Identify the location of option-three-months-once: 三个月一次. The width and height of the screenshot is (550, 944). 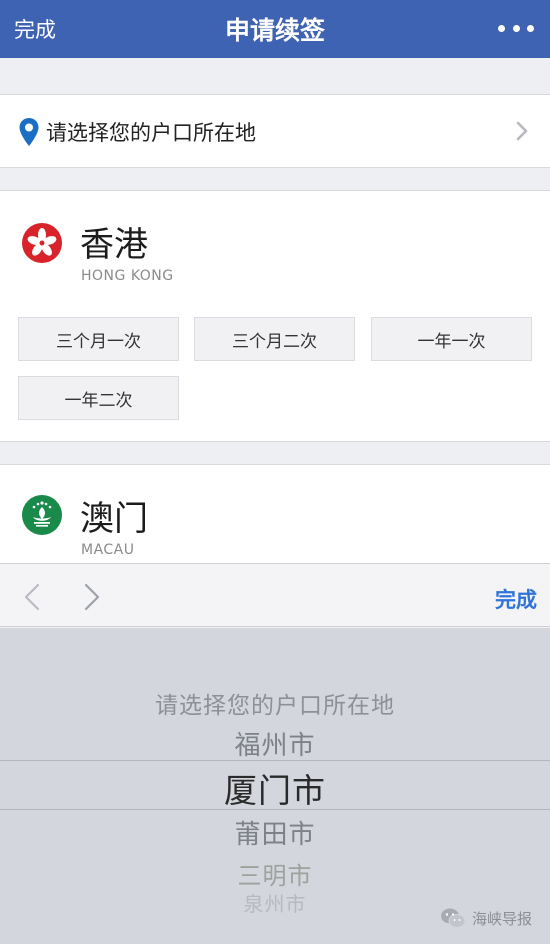
(98, 339).